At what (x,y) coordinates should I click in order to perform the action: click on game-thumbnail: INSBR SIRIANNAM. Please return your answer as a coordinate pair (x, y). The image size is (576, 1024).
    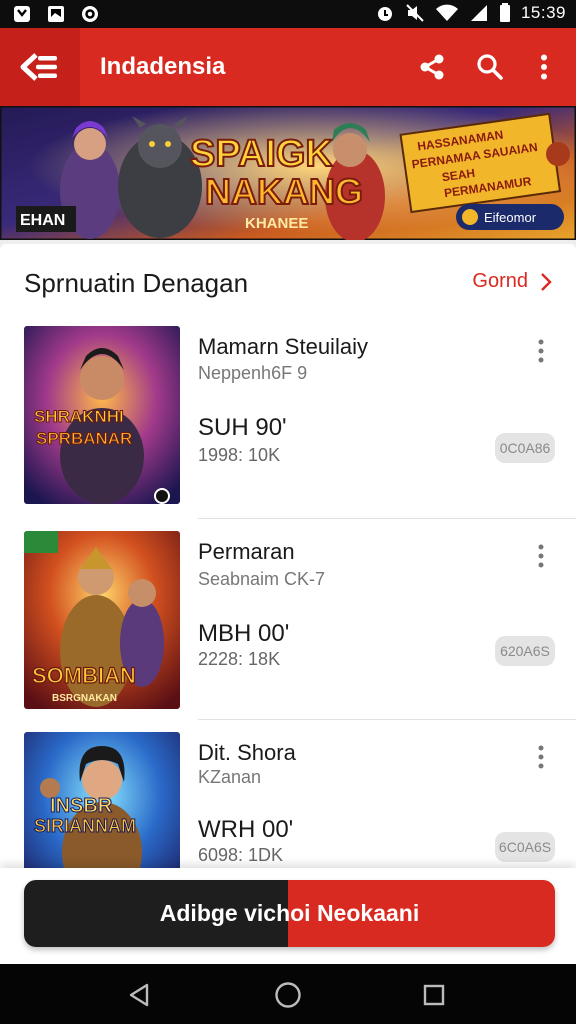
    Looking at the image, I should click on (102, 807).